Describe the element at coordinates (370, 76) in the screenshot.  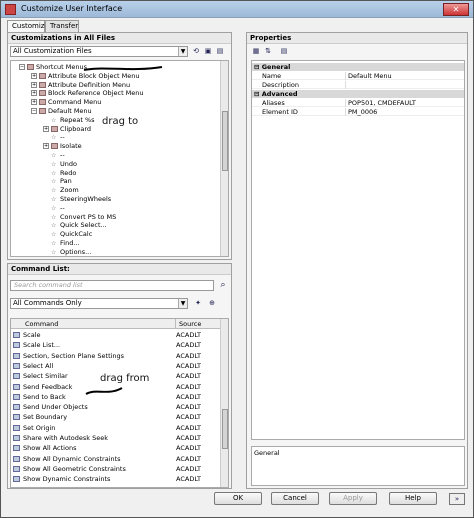
I see `property-value: Default Menu` at that location.